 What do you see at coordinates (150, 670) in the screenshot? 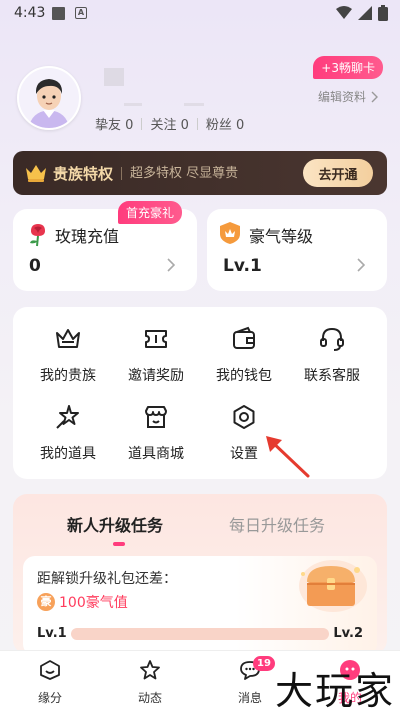
I see `star-outline-icon` at bounding box center [150, 670].